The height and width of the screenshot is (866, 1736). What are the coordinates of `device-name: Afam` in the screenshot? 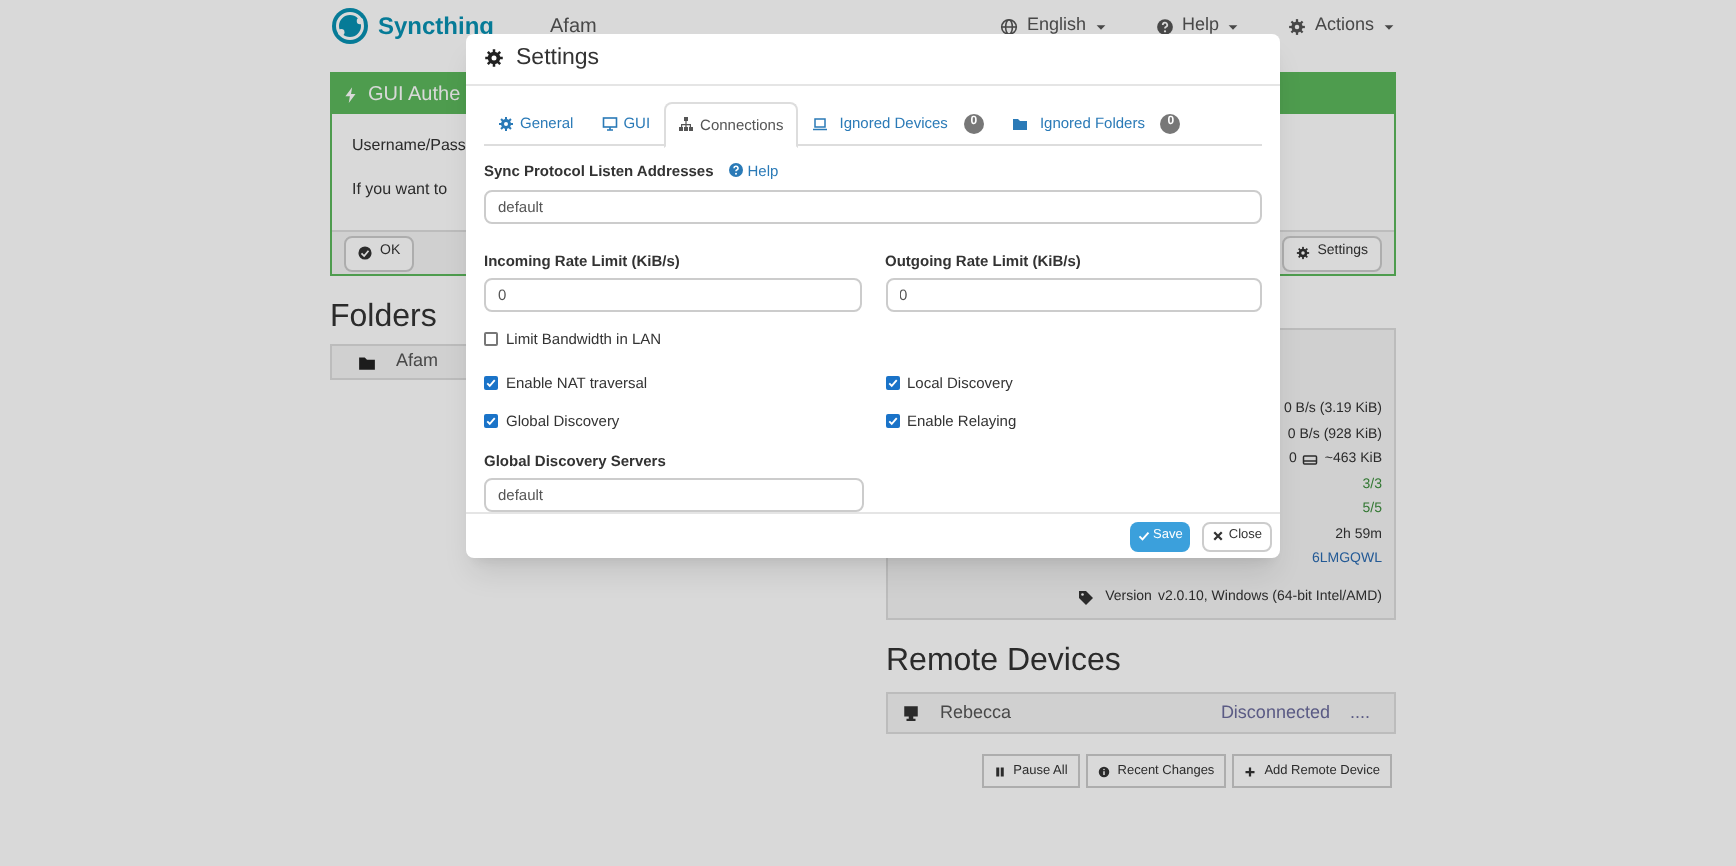 It's located at (573, 27).